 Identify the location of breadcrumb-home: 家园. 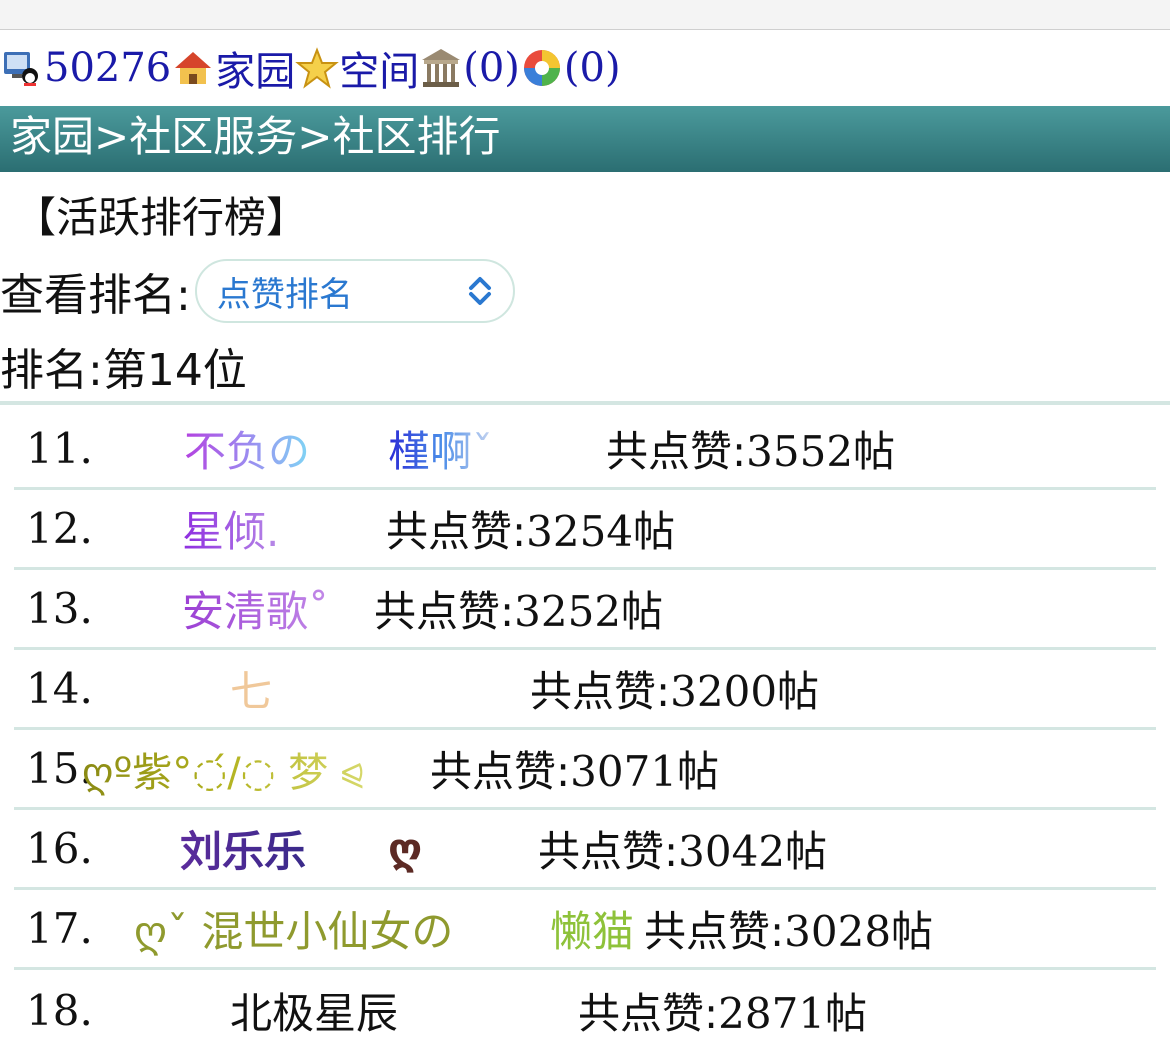
(52, 136).